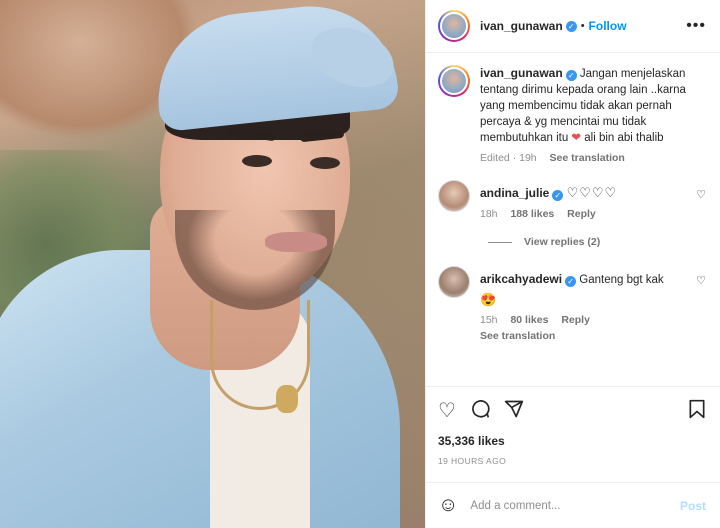 This screenshot has width=720, height=528. What do you see at coordinates (296, 242) in the screenshot?
I see `lips` at bounding box center [296, 242].